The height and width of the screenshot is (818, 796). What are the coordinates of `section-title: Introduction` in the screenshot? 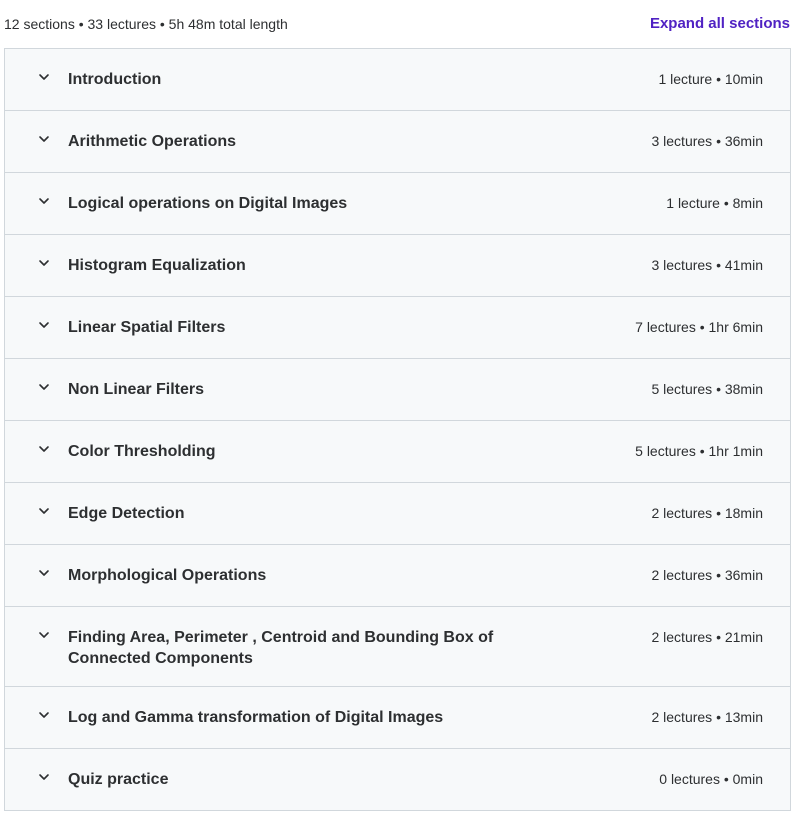 It's located at (115, 79).